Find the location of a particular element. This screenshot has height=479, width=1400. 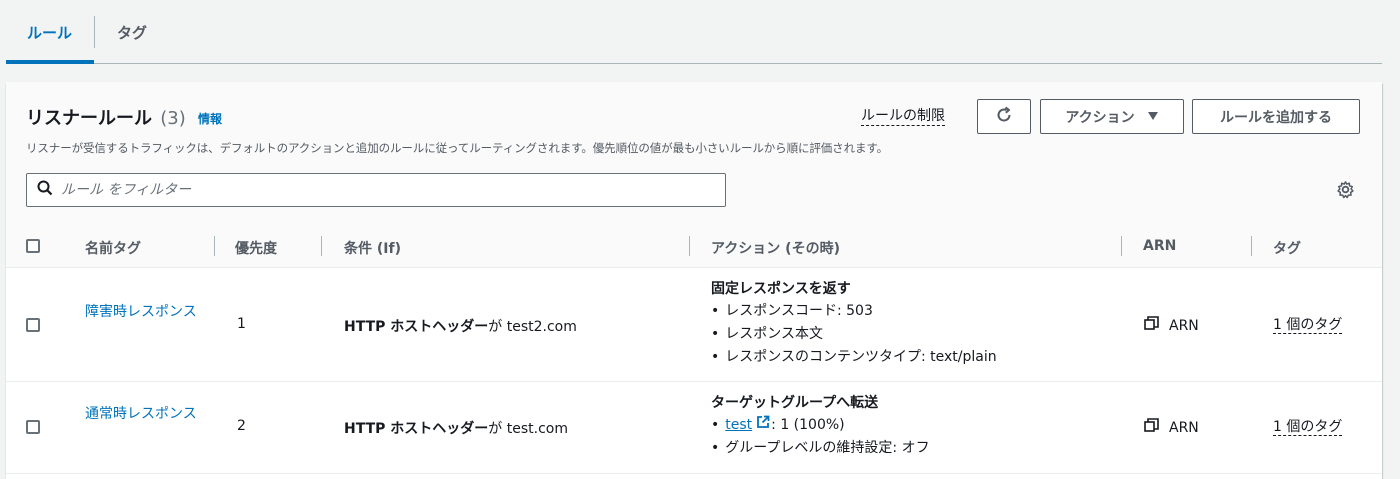

add-rule-button: ルールを追加する is located at coordinates (1276, 116).